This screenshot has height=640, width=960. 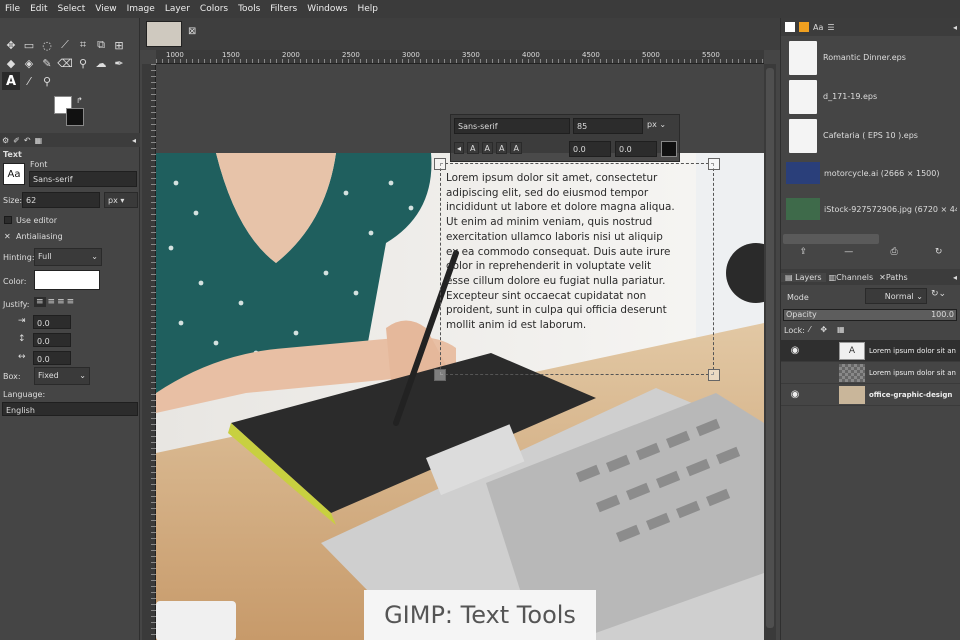 I want to click on clone-icon: ⚲, so click(x=83, y=63).